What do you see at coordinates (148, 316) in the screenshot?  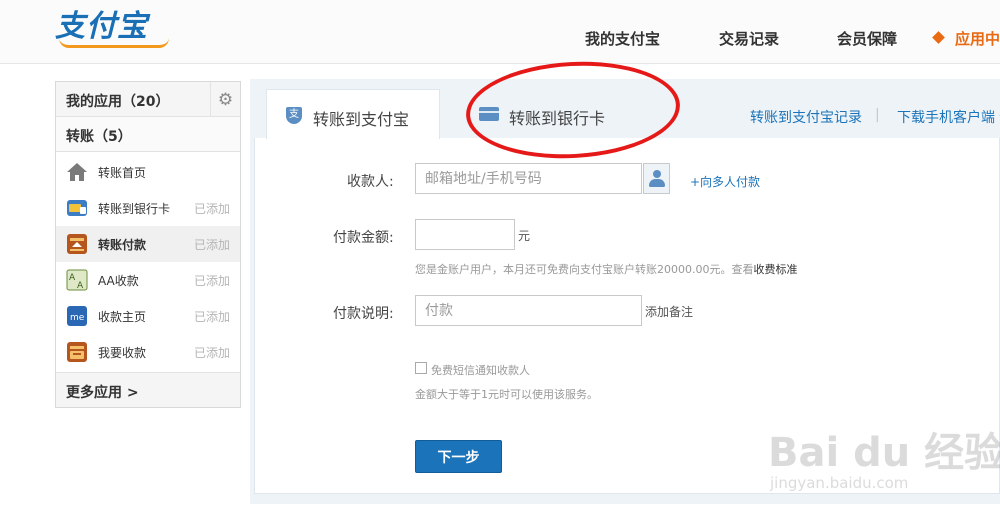 I see `sidebar-item-collect-home: me 收款主页 已添加` at bounding box center [148, 316].